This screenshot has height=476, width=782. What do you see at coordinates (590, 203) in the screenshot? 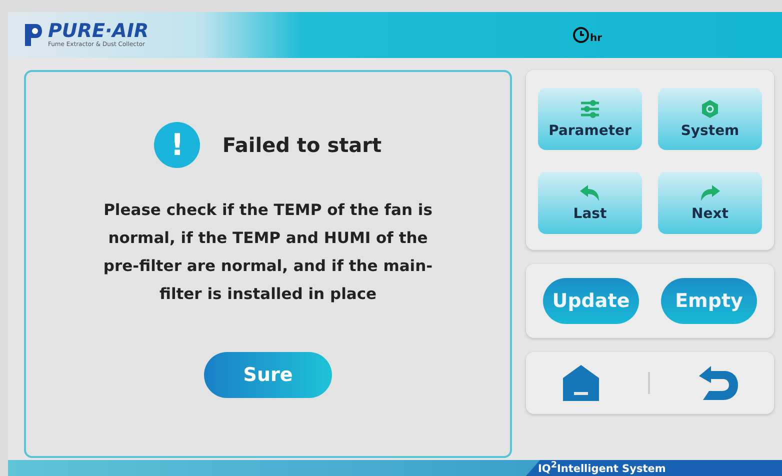
I see `nav-button: Last` at bounding box center [590, 203].